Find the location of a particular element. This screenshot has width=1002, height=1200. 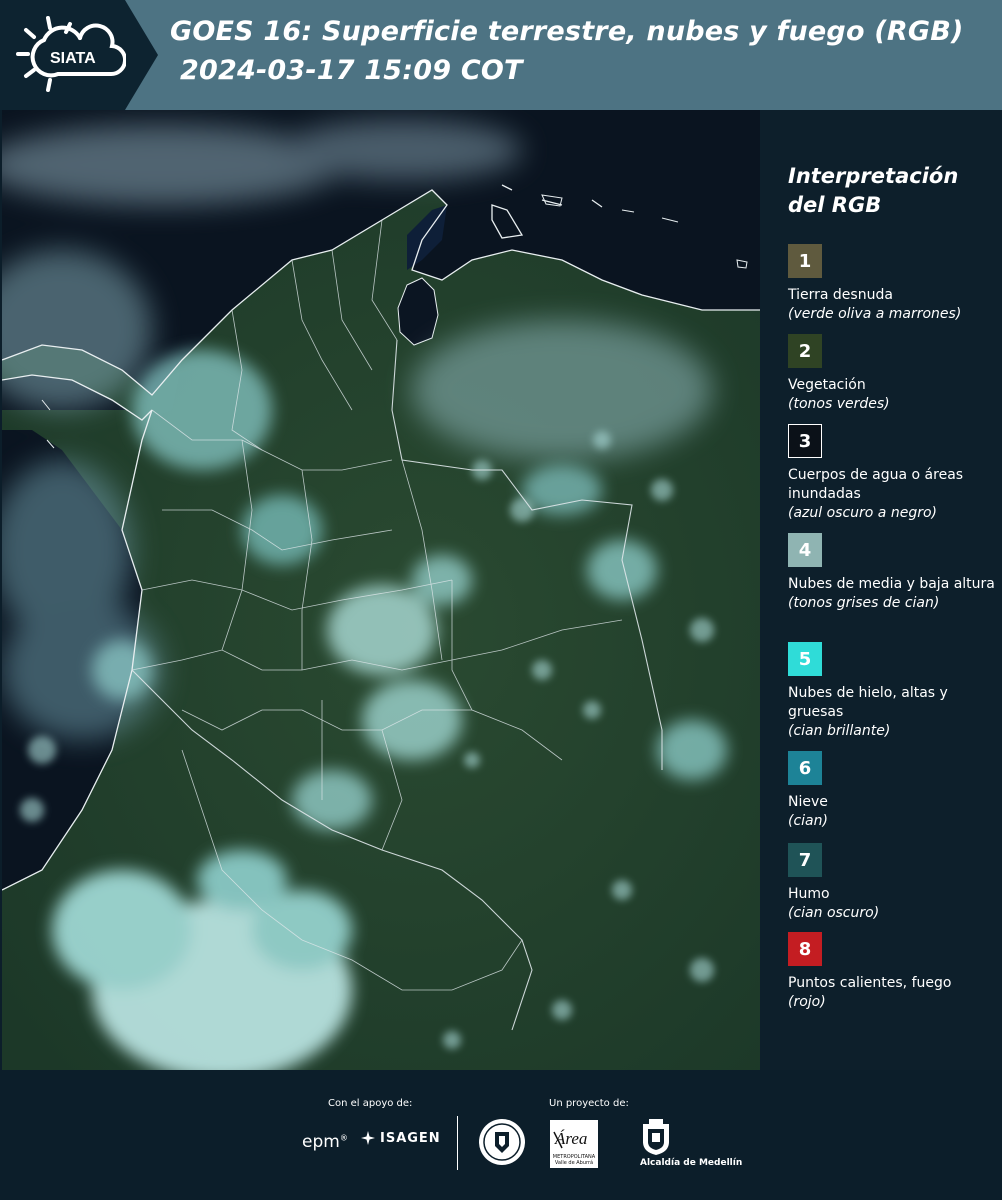

svg-text: Área is located at coordinates (570, 1138).